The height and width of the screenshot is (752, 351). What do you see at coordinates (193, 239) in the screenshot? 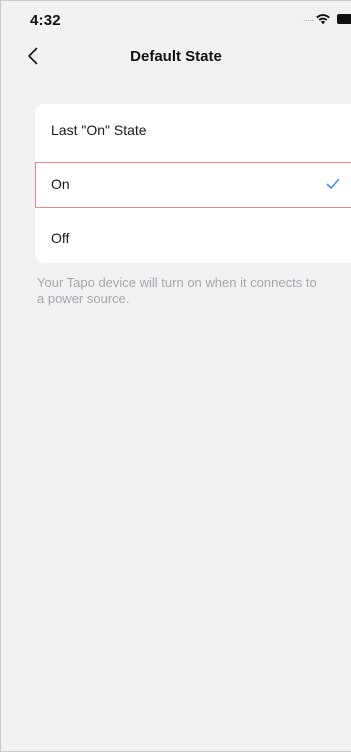
I see `option-off: Off` at bounding box center [193, 239].